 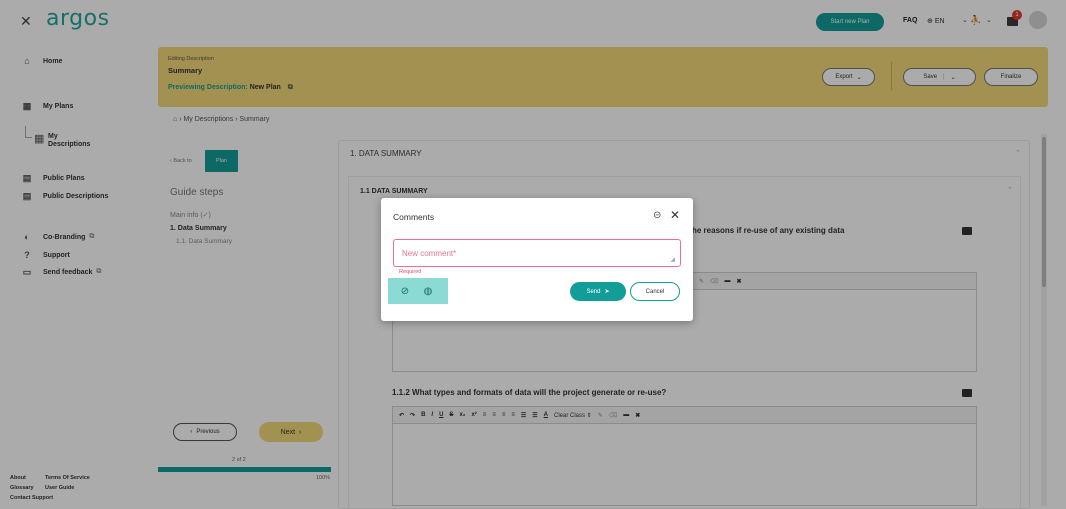 What do you see at coordinates (429, 253) in the screenshot?
I see `comment-placeholder: New comment*` at bounding box center [429, 253].